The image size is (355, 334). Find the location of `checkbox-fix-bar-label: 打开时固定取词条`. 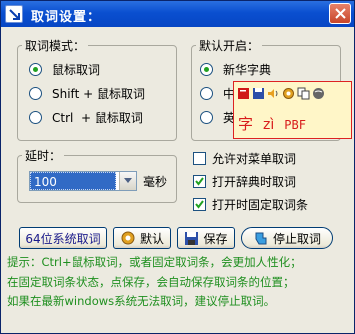

checkbox-fix-bar-label: 打开时固定取词条 is located at coordinates (260, 205).